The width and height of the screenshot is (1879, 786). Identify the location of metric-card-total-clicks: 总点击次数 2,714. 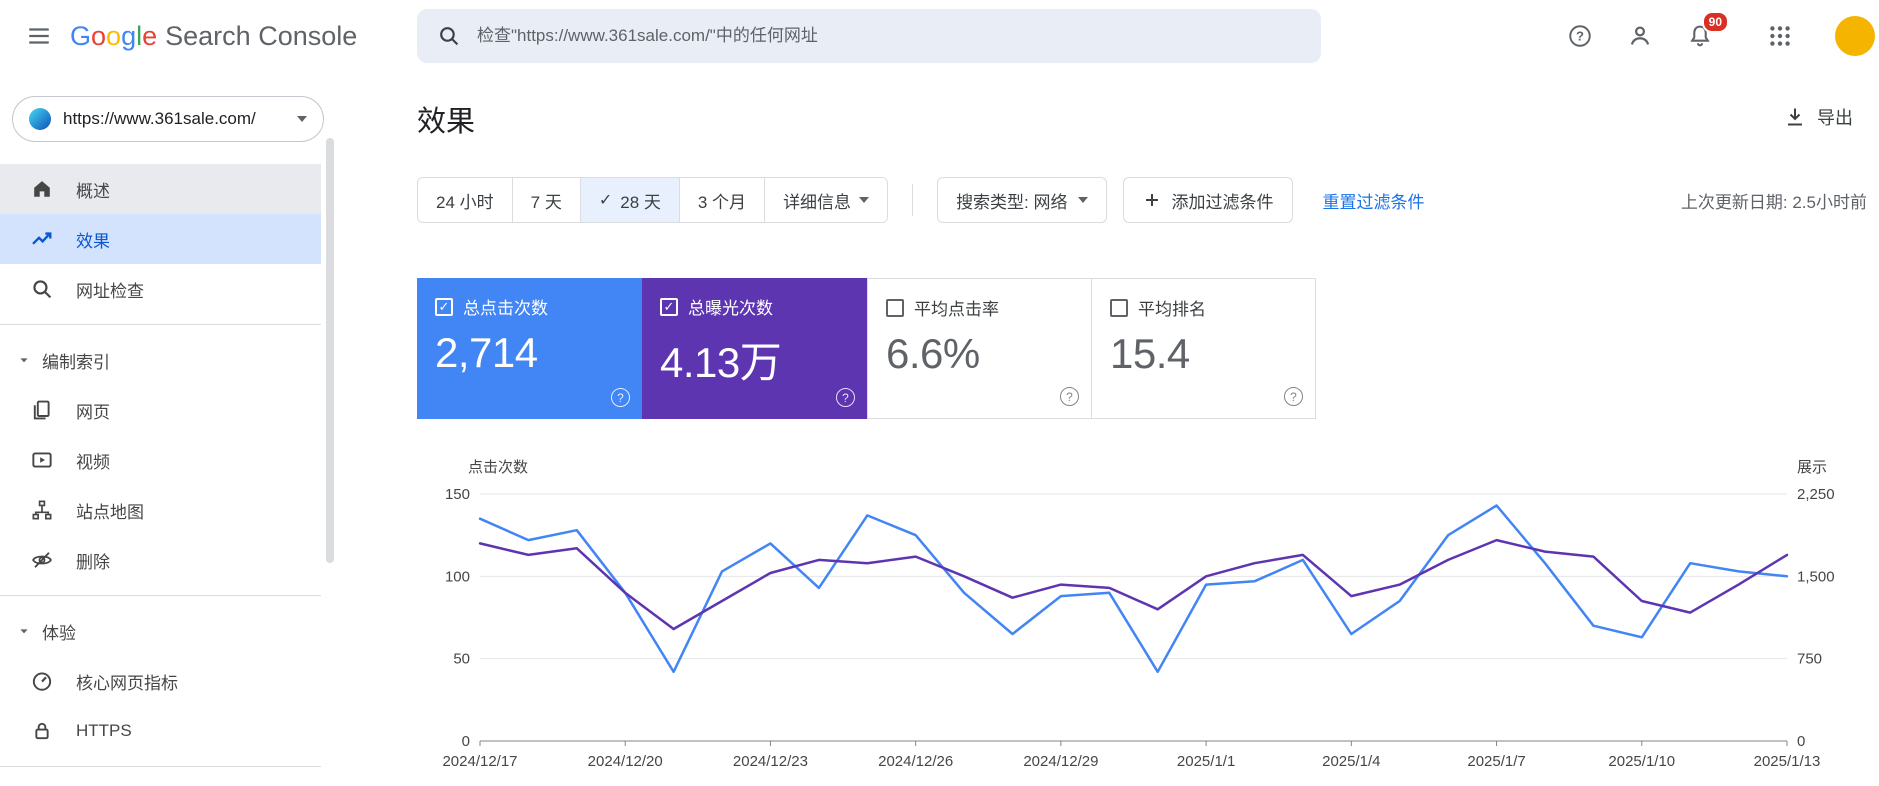
(529, 348).